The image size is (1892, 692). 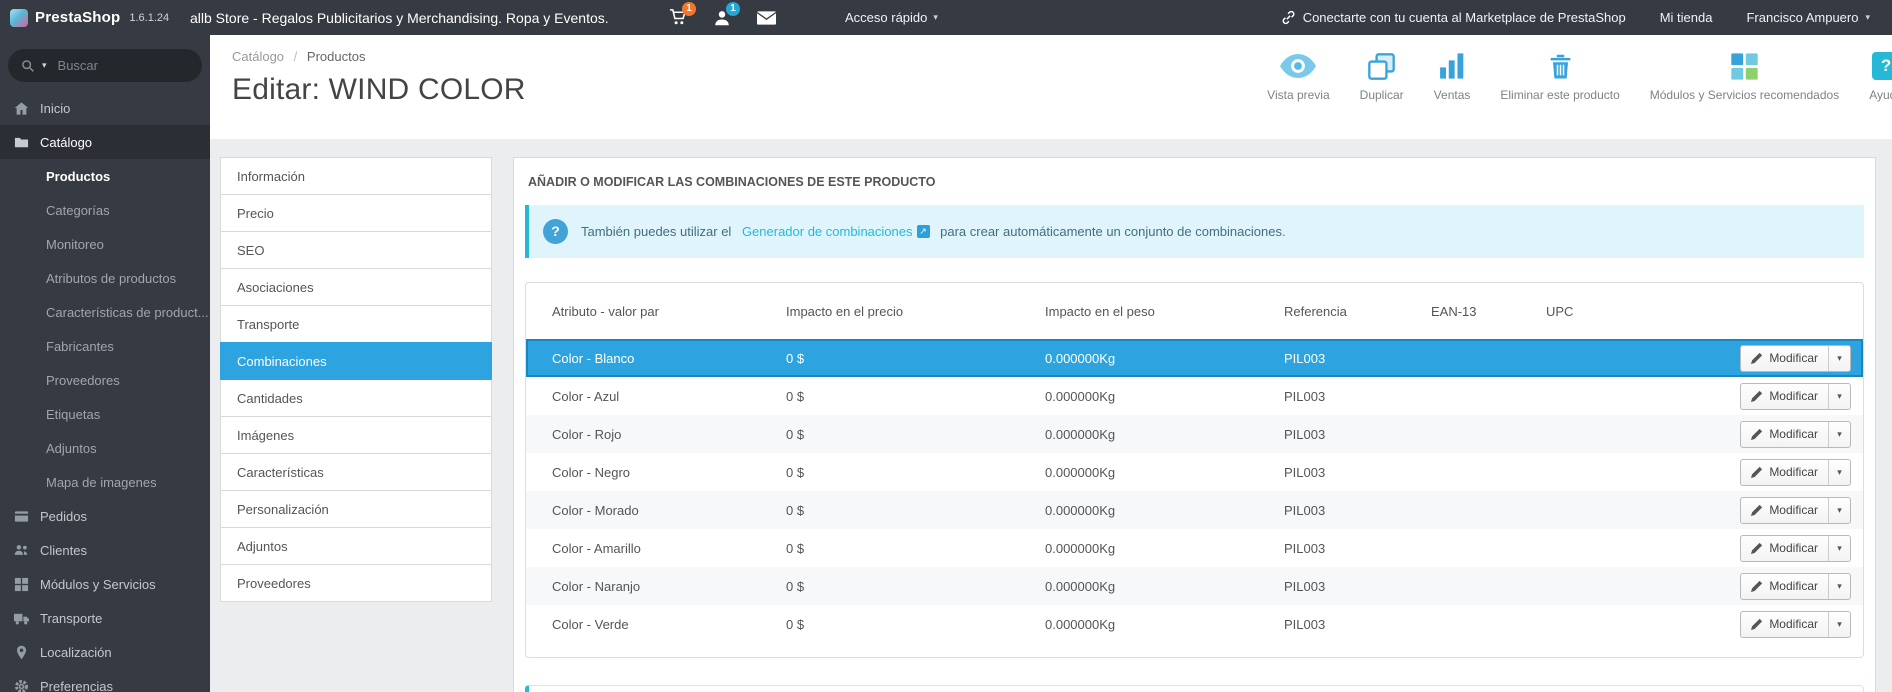 I want to click on help-button: ? Ayuda, so click(x=1873, y=76).